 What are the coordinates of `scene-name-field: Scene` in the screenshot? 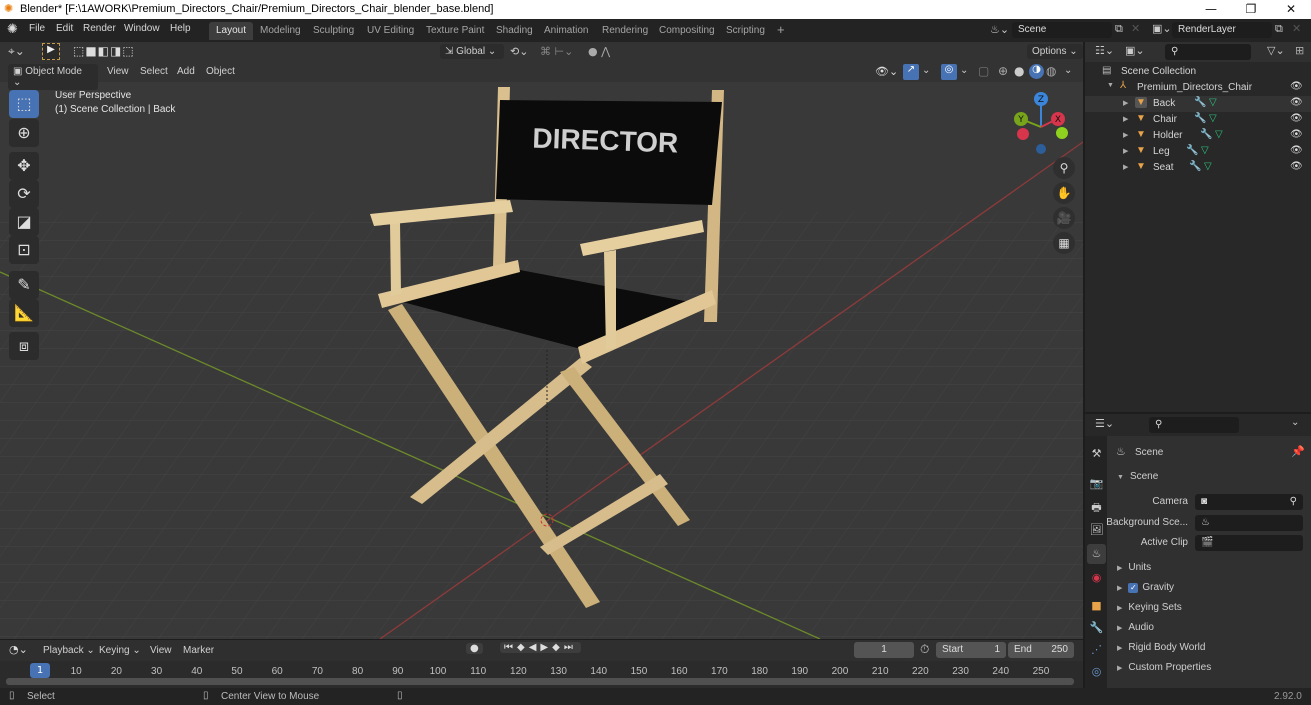 It's located at (1062, 30).